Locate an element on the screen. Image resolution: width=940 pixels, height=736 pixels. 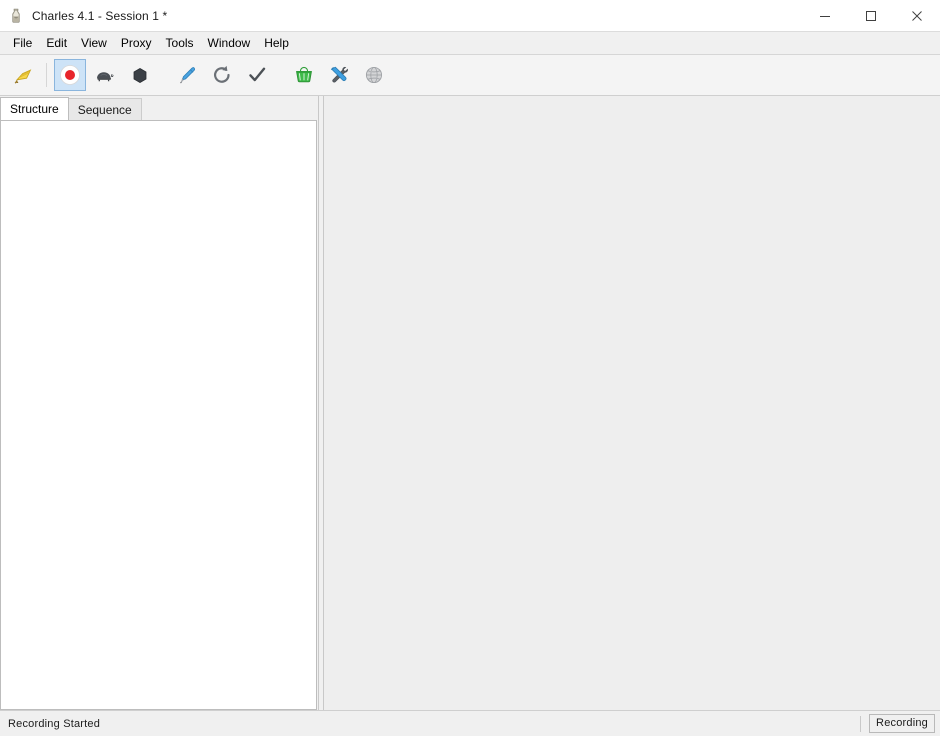
toolbar-separator is located at coordinates (46, 75).